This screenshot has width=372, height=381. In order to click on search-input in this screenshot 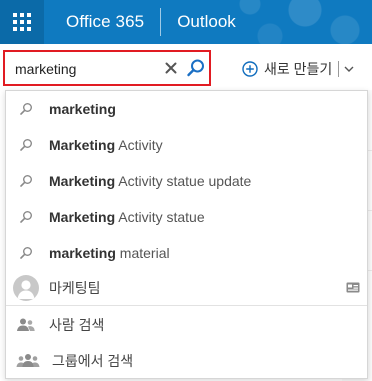, I will do `click(90, 69)`.